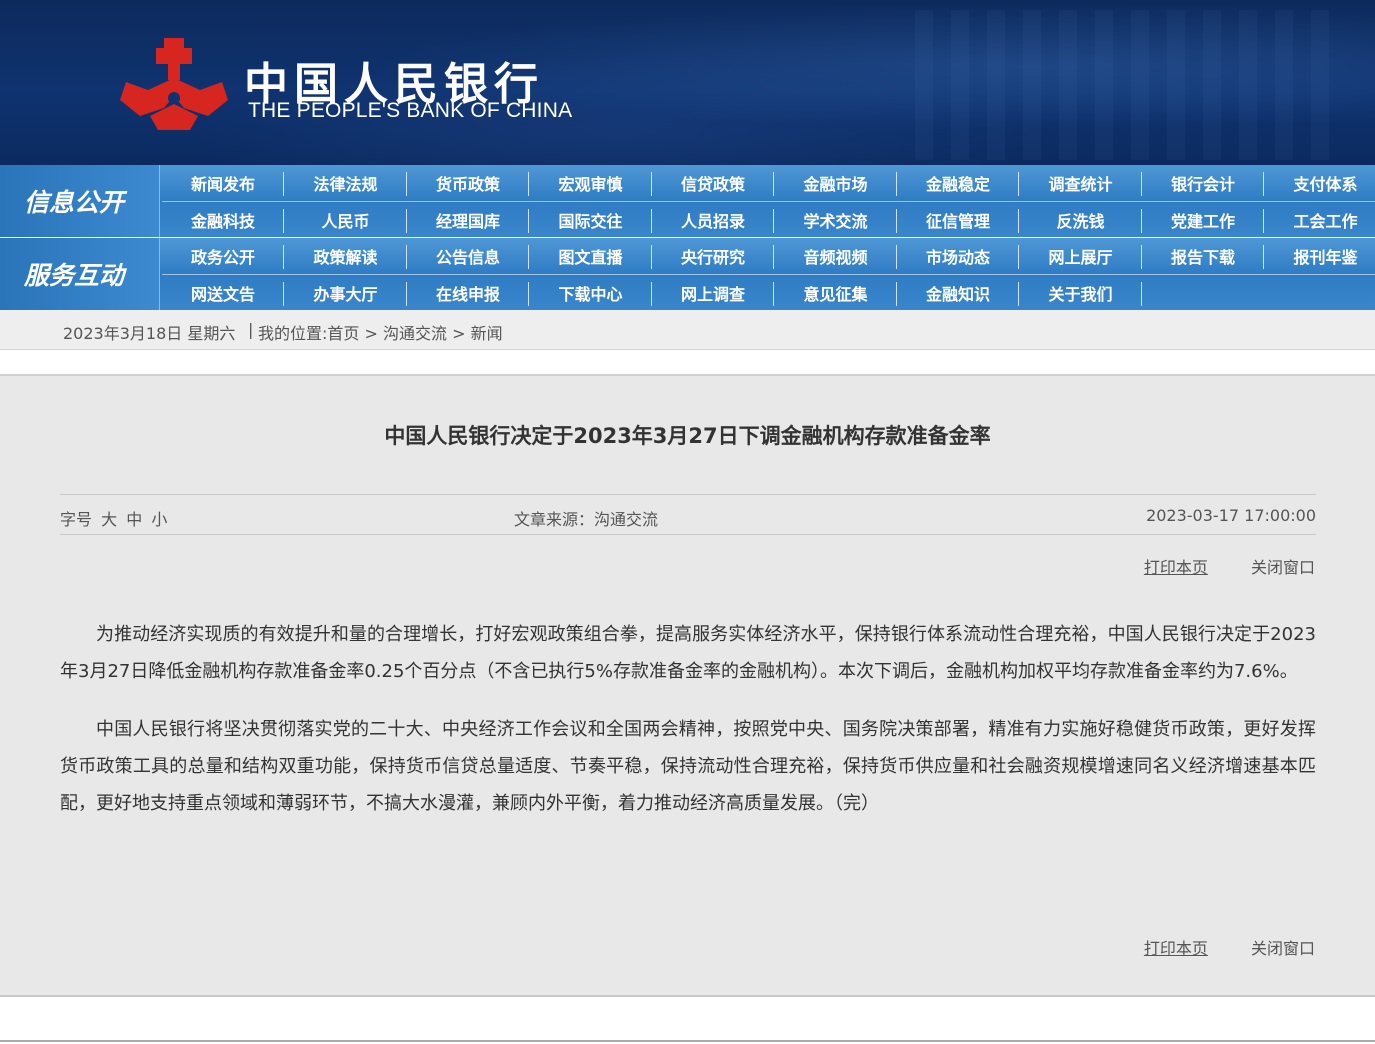  What do you see at coordinates (80, 274) in the screenshot?
I see `nav-category-service-interaction: 服务互动` at bounding box center [80, 274].